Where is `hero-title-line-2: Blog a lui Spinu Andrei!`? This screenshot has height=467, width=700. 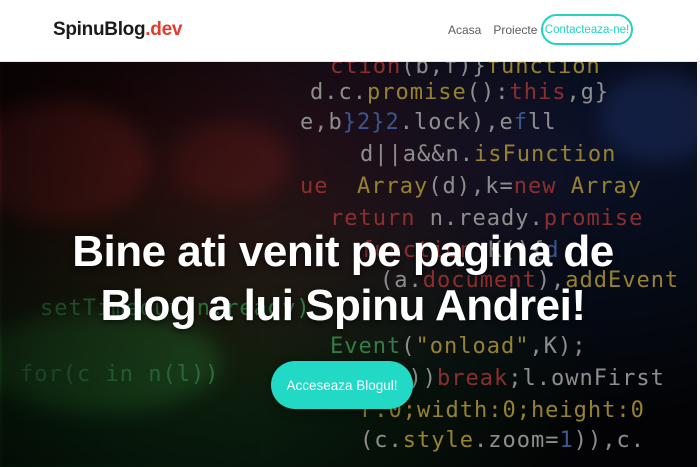 hero-title-line-2: Blog a lui Spinu Andrei! is located at coordinates (343, 305).